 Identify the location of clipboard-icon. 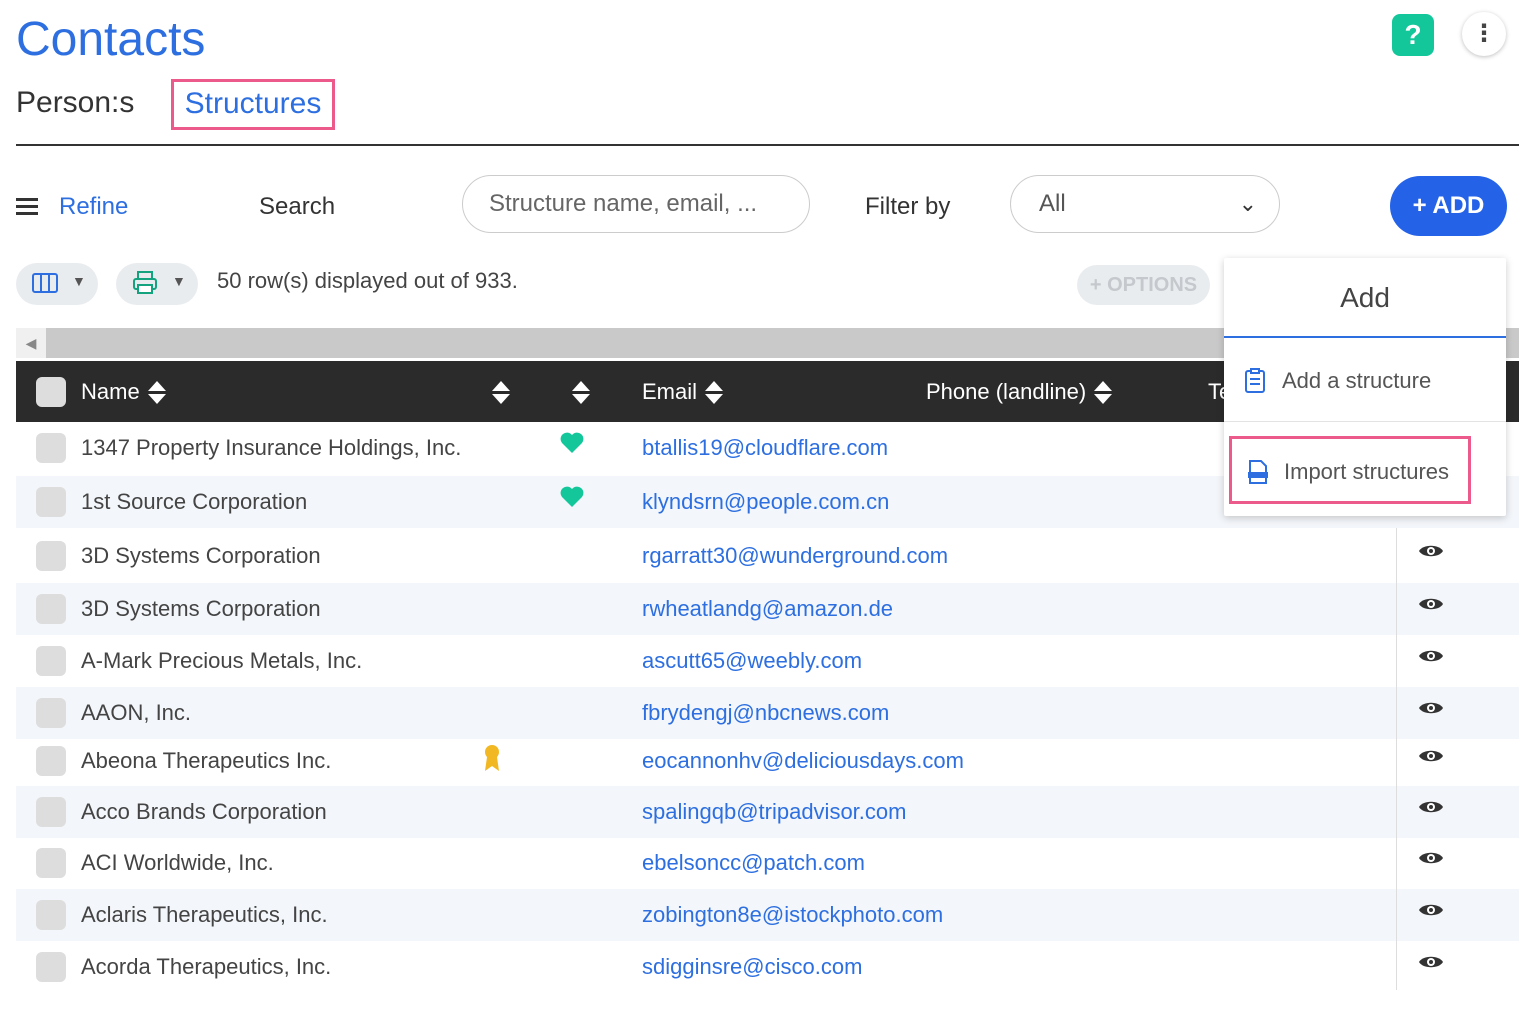
(1255, 383).